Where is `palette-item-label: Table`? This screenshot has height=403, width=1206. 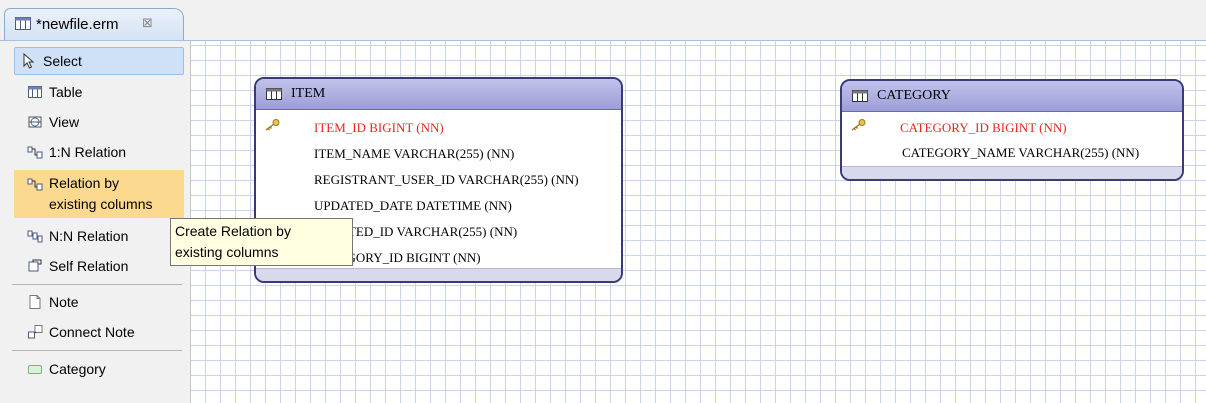 palette-item-label: Table is located at coordinates (66, 92).